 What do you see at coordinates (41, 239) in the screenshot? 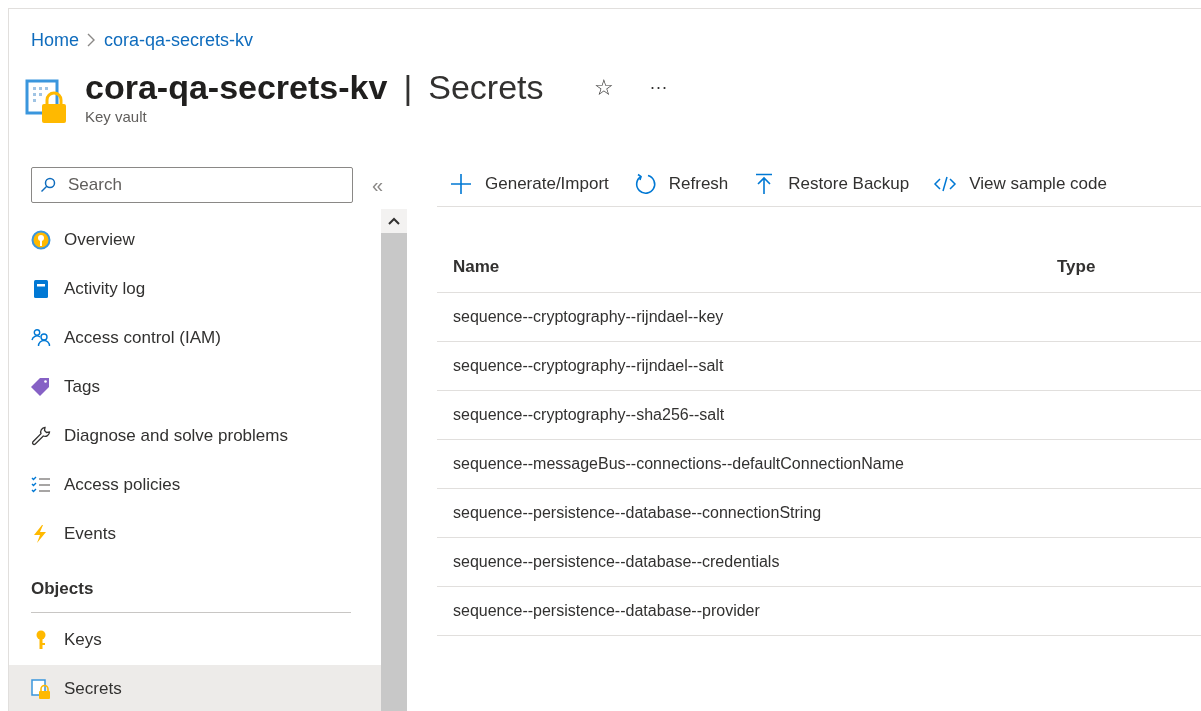
I see `overview-icon` at bounding box center [41, 239].